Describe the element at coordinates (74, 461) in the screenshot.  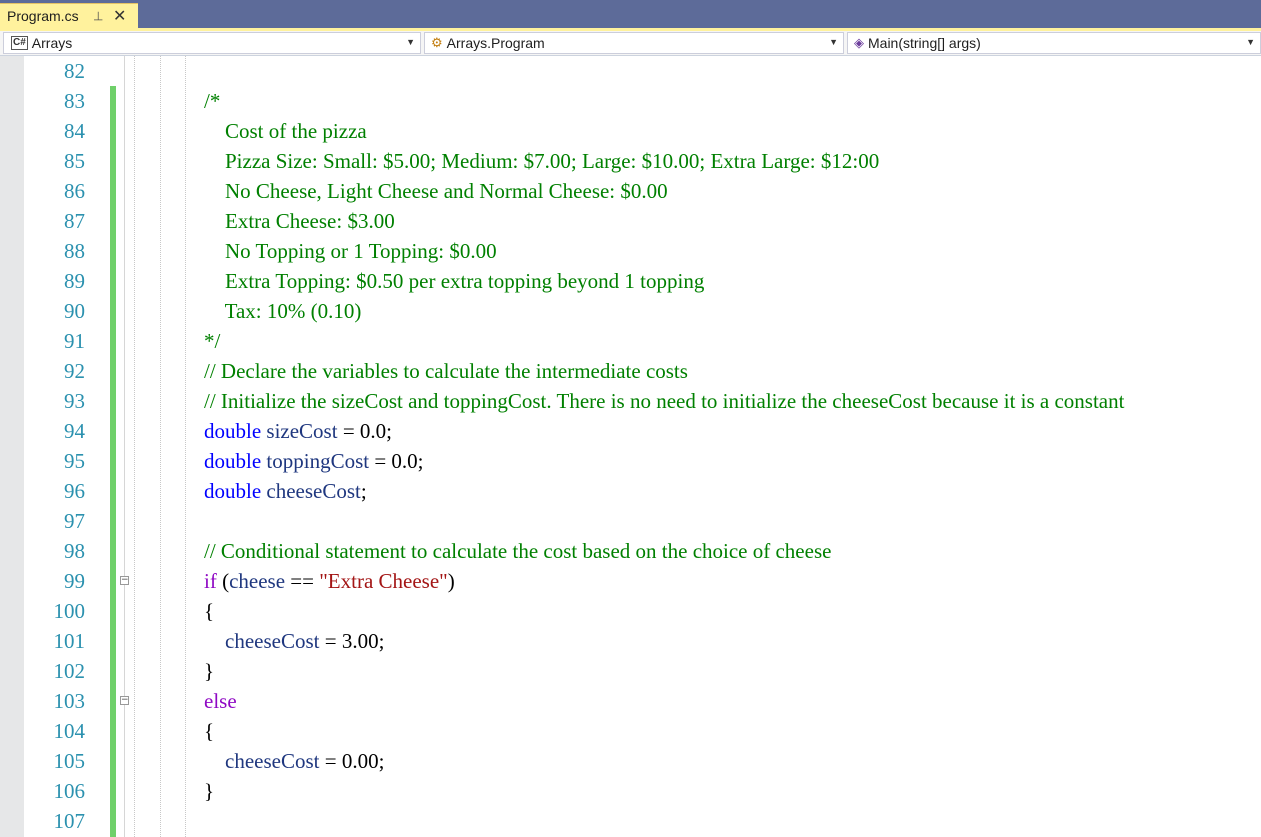
I see `line-number: 95` at that location.